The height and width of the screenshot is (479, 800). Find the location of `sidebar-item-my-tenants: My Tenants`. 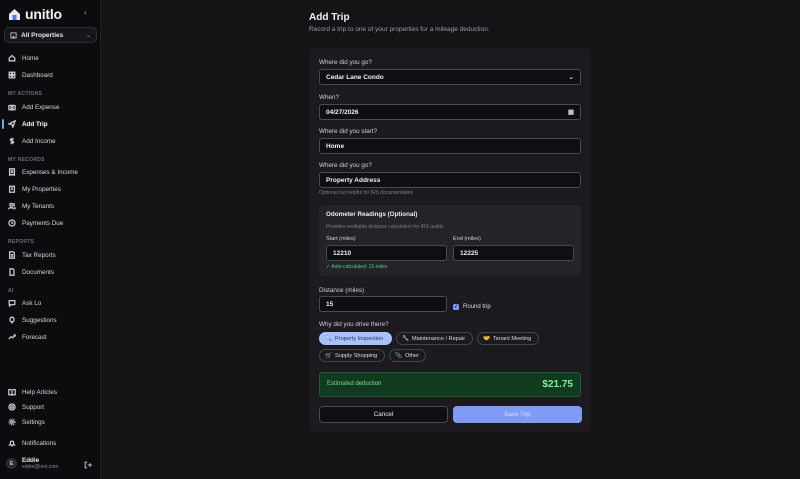

sidebar-item-my-tenants: My Tenants is located at coordinates (51, 206).